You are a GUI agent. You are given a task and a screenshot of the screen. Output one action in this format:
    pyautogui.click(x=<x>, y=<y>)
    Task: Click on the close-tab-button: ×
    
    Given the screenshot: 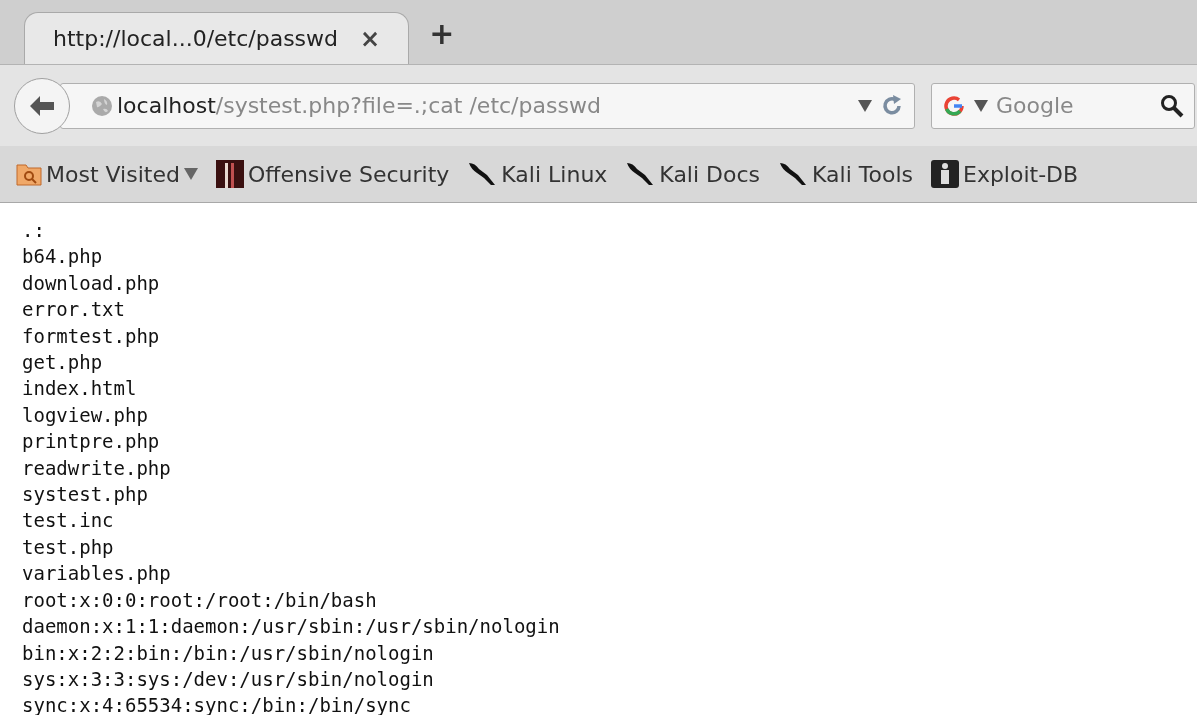 What is the action you would take?
    pyautogui.click(x=370, y=38)
    